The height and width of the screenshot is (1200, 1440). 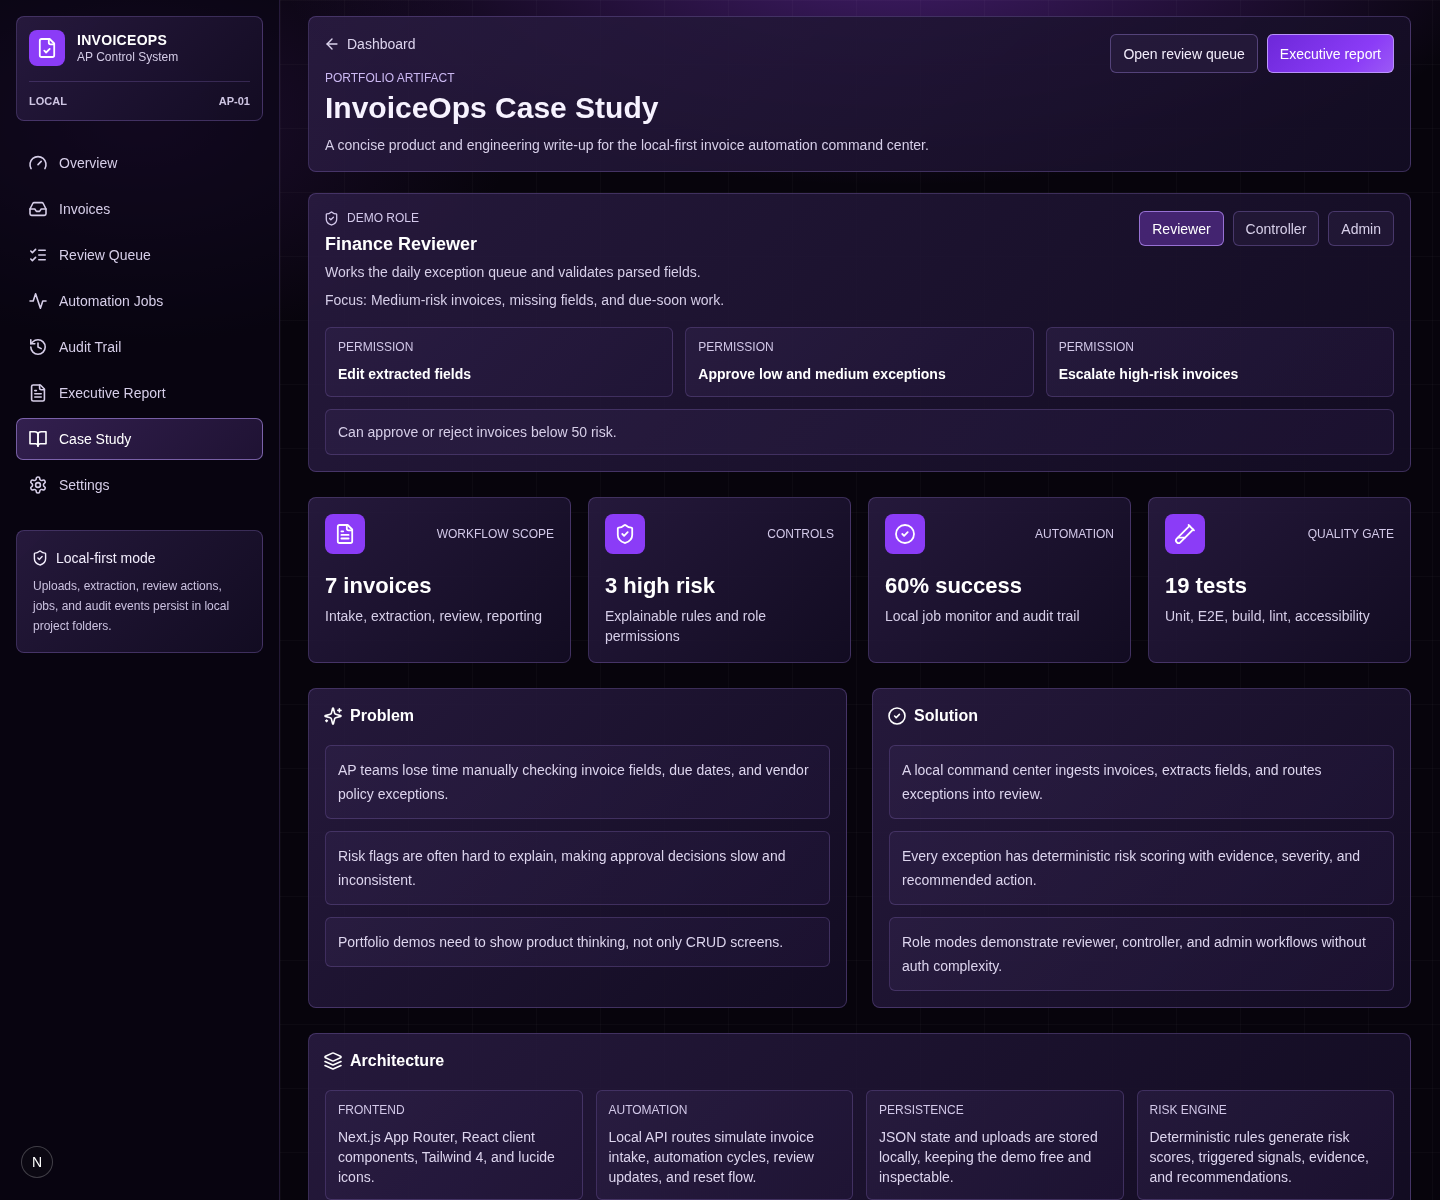 What do you see at coordinates (38, 163) in the screenshot?
I see `gauge-icon` at bounding box center [38, 163].